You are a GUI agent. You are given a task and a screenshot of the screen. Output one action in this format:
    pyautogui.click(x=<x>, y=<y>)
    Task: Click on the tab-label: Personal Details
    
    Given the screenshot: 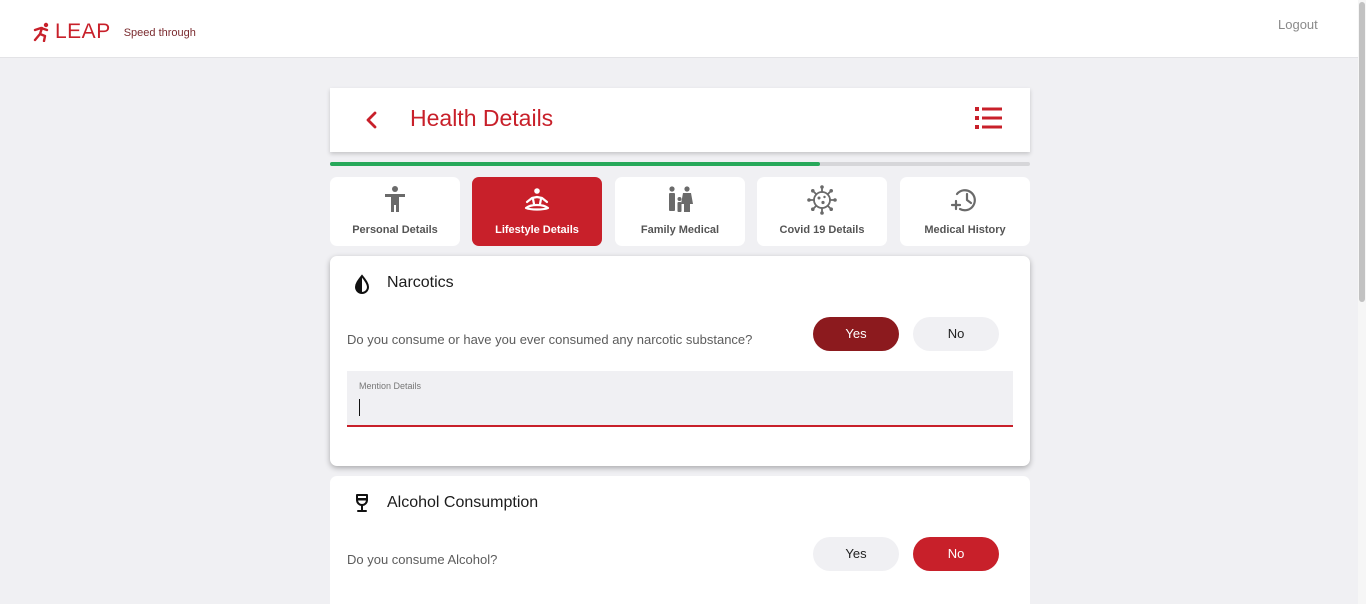 What is the action you would take?
    pyautogui.click(x=395, y=230)
    